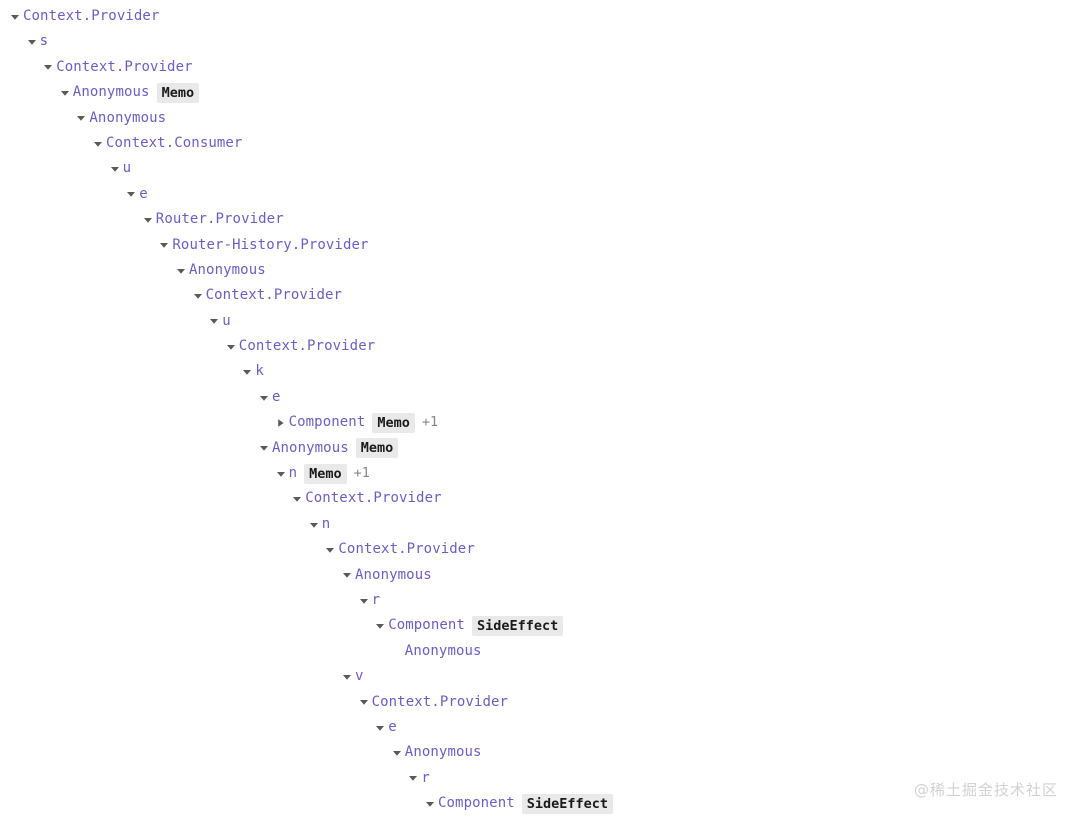 This screenshot has height=817, width=1080. Describe the element at coordinates (540, 92) in the screenshot. I see `tree-row: Anonymous Memo` at that location.